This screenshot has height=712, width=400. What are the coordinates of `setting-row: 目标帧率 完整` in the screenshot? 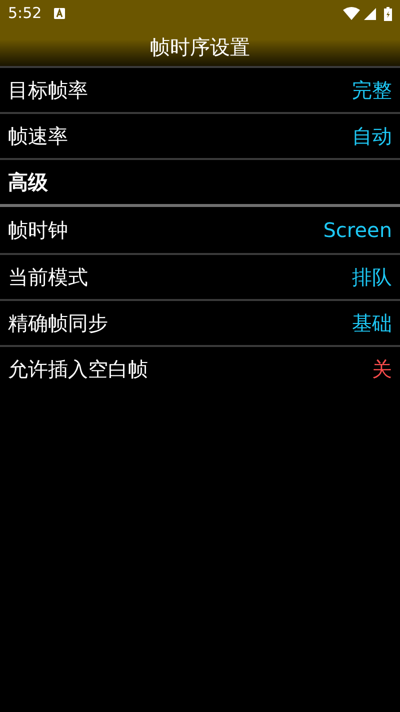 It's located at (200, 89).